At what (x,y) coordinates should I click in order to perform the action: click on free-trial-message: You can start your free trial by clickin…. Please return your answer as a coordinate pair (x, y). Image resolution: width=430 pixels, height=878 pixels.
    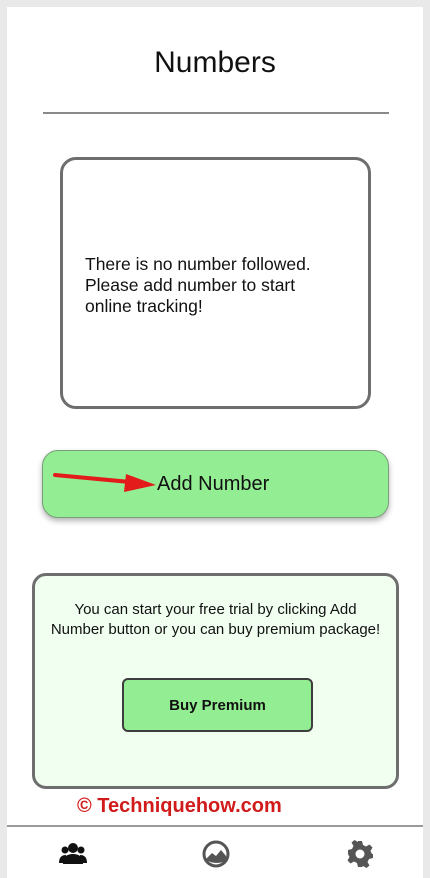
    Looking at the image, I should click on (215, 619).